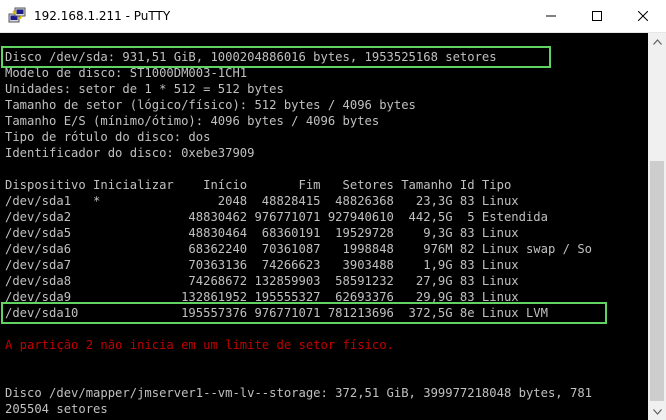 The width and height of the screenshot is (666, 420). I want to click on maximize-button, so click(597, 16).